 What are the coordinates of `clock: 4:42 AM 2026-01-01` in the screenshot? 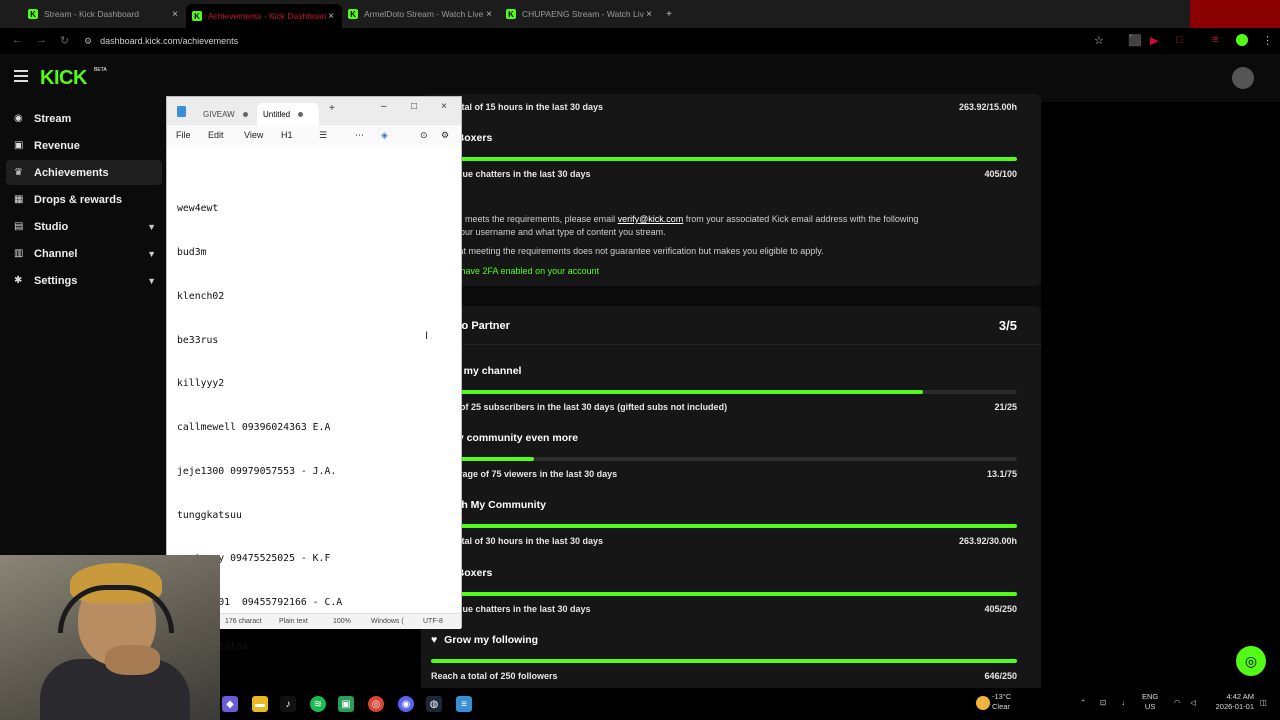 It's located at (1232, 702).